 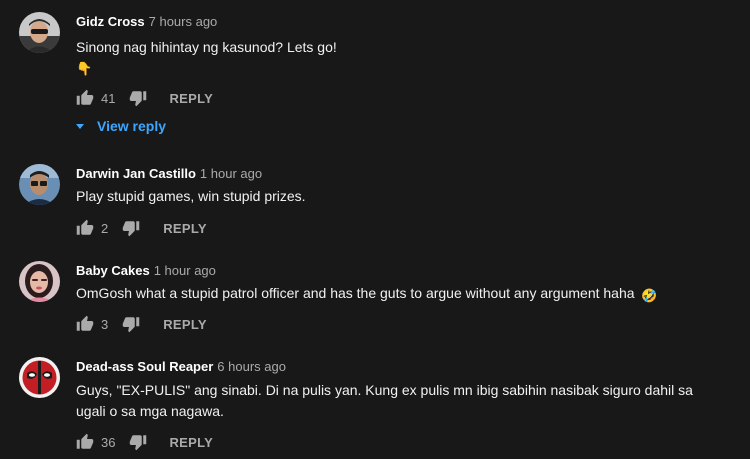 I want to click on avatar-man-glasses-icon, so click(x=39, y=184).